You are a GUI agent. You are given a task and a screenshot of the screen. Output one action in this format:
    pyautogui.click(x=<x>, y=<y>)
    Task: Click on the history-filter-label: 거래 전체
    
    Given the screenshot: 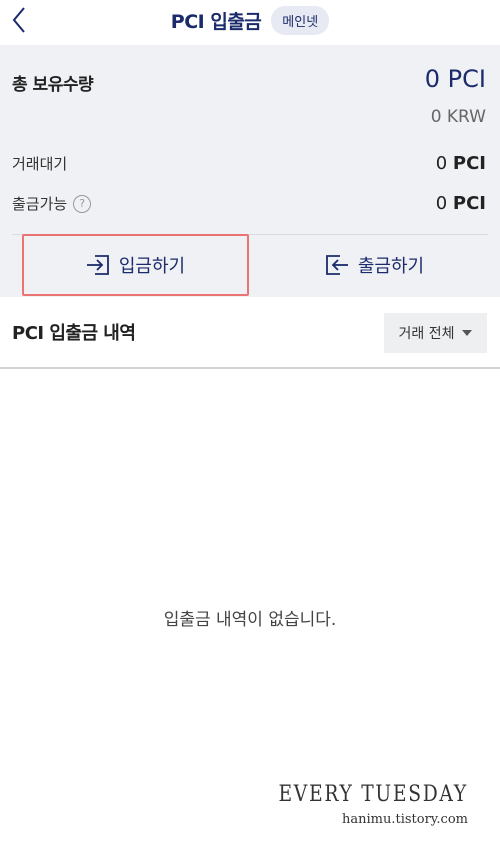 What is the action you would take?
    pyautogui.click(x=426, y=334)
    